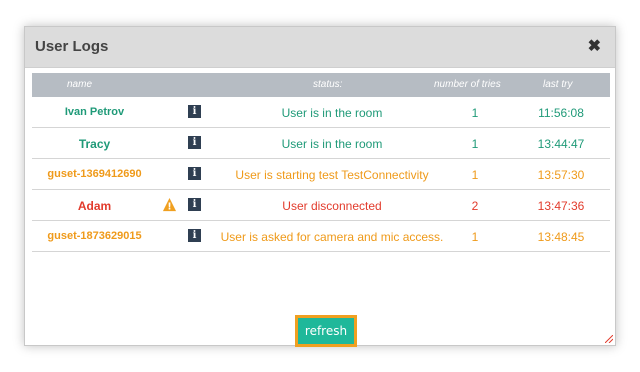 The width and height of the screenshot is (640, 372). Describe the element at coordinates (94, 144) in the screenshot. I see `row-user-name: Tracy` at that location.